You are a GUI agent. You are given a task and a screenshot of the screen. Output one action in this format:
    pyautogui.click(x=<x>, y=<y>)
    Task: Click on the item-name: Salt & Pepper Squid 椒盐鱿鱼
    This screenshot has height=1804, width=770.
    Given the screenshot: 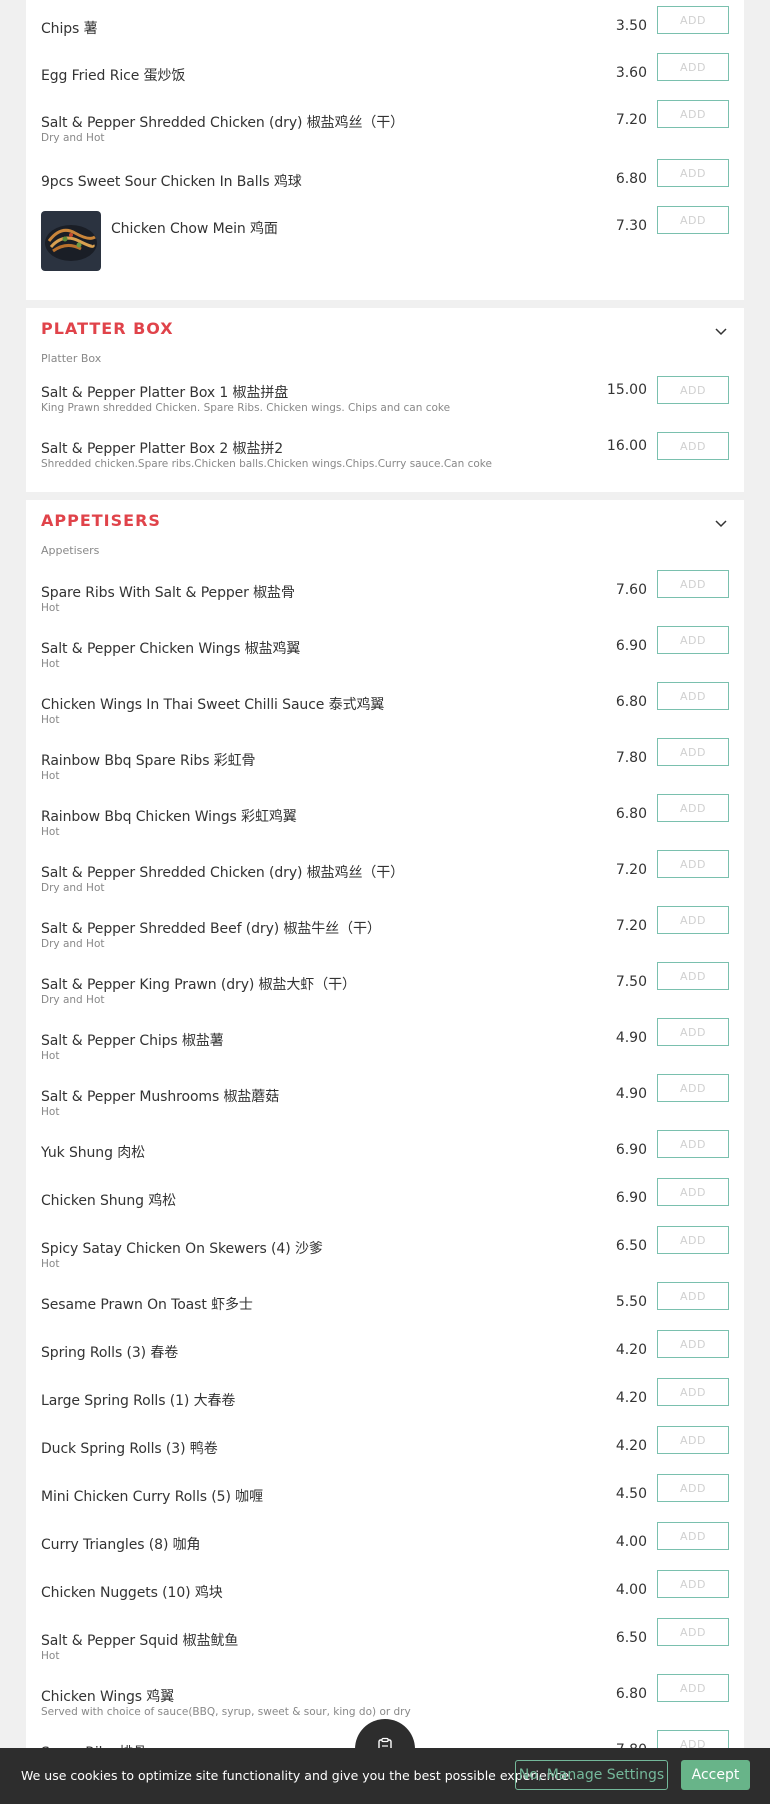 What is the action you would take?
    pyautogui.click(x=140, y=1641)
    